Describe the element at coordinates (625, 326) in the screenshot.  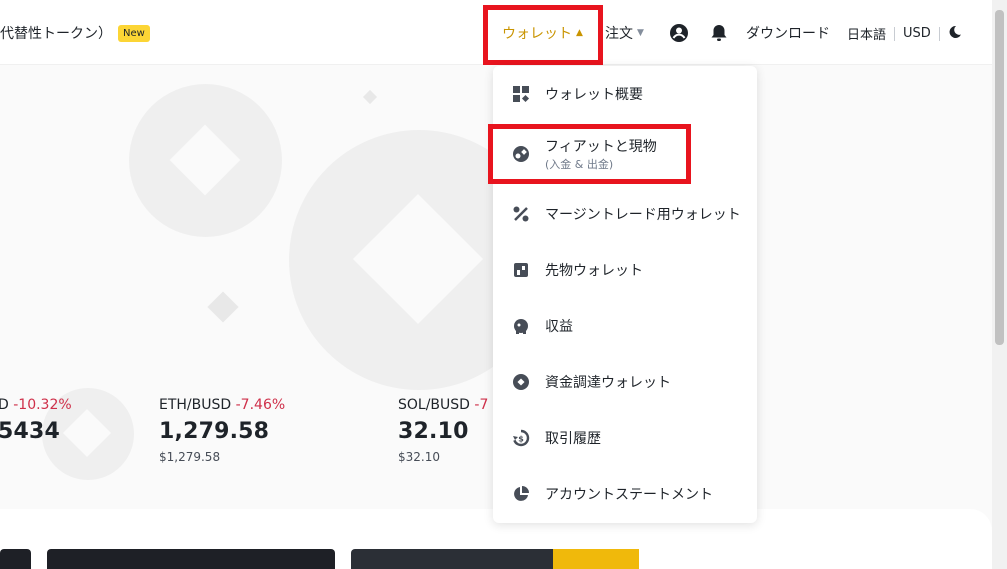
I see `menu-item-earn: 収益` at that location.